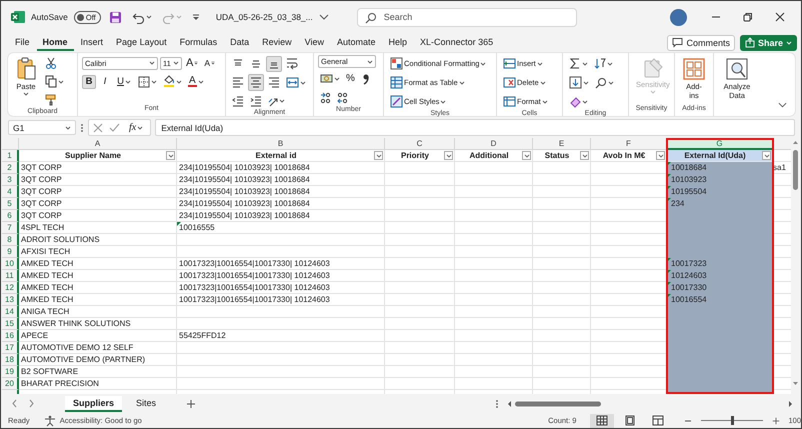 The height and width of the screenshot is (429, 802). Describe the element at coordinates (199, 42) in the screenshot. I see `menu-tab: Formulas` at that location.